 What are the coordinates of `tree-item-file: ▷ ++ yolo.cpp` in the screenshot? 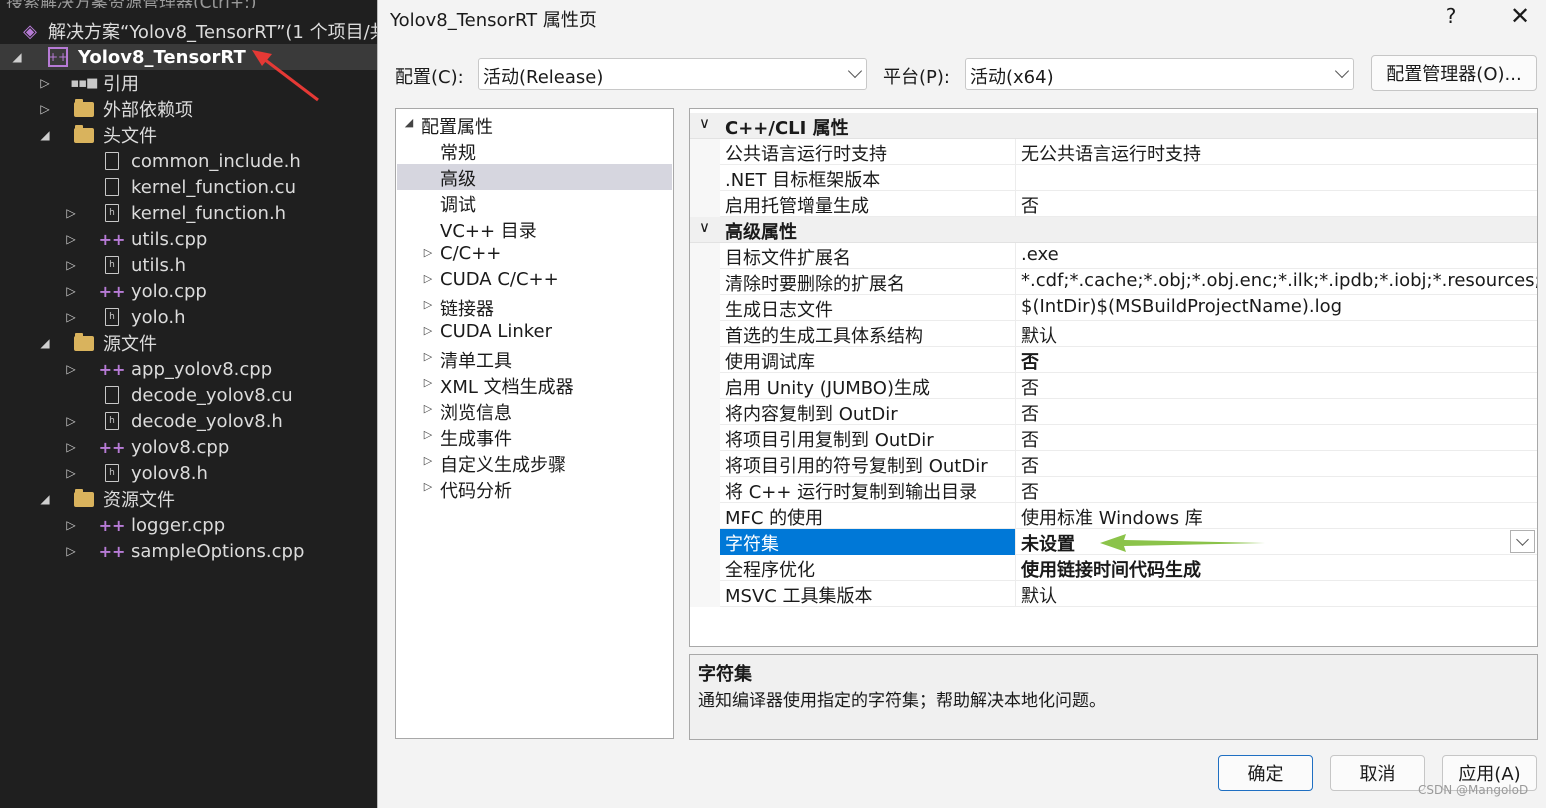 It's located at (190, 291).